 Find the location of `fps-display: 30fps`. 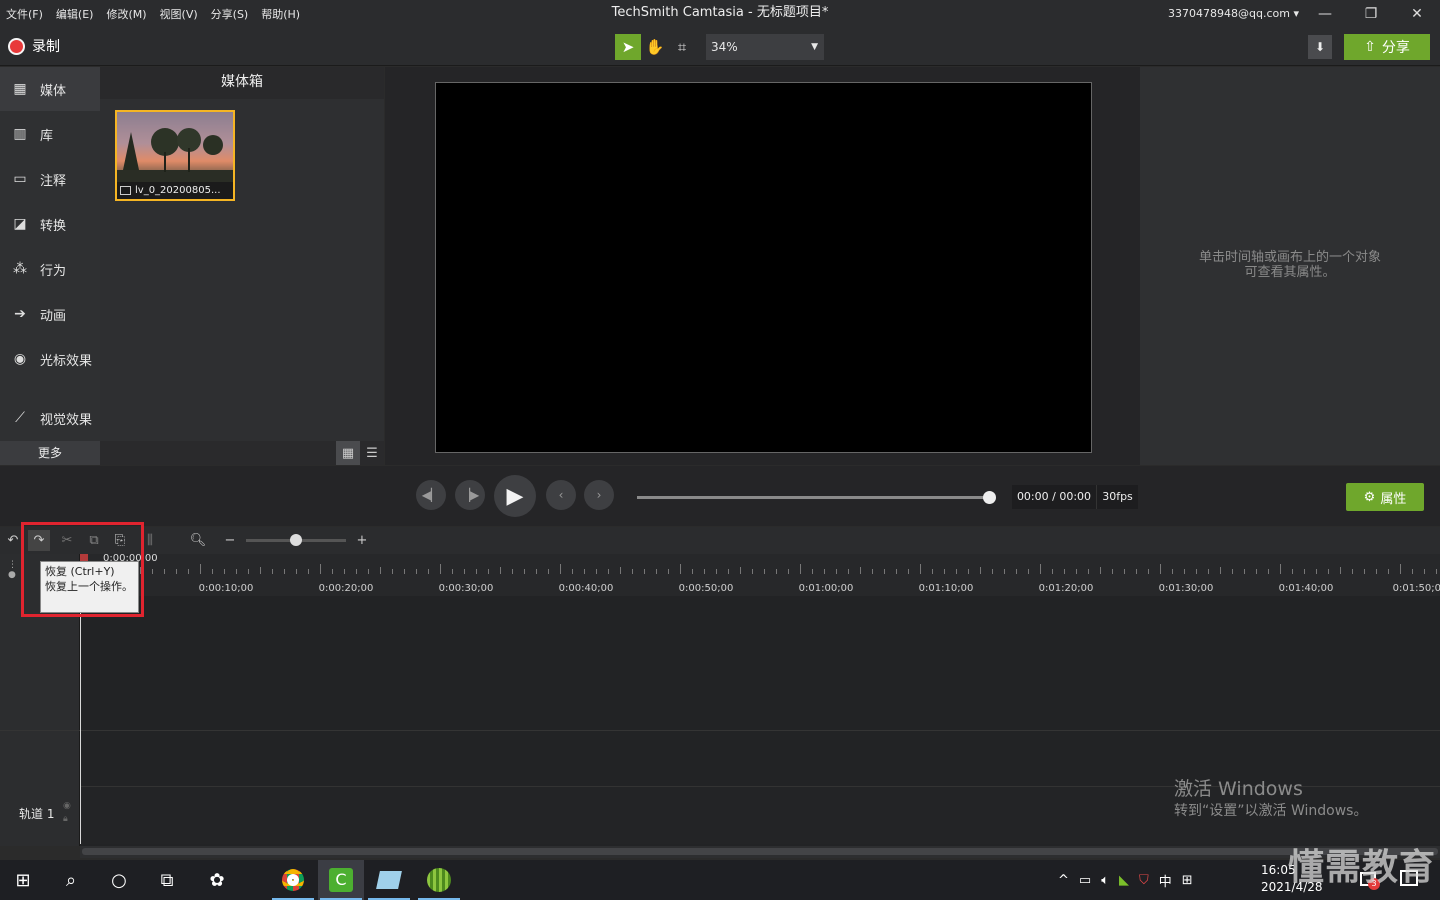

fps-display: 30fps is located at coordinates (1117, 497).